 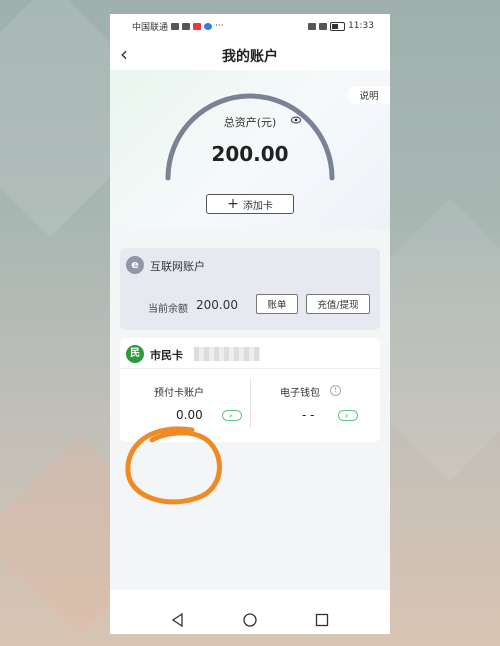 I want to click on shield-icon, so click(x=208, y=26).